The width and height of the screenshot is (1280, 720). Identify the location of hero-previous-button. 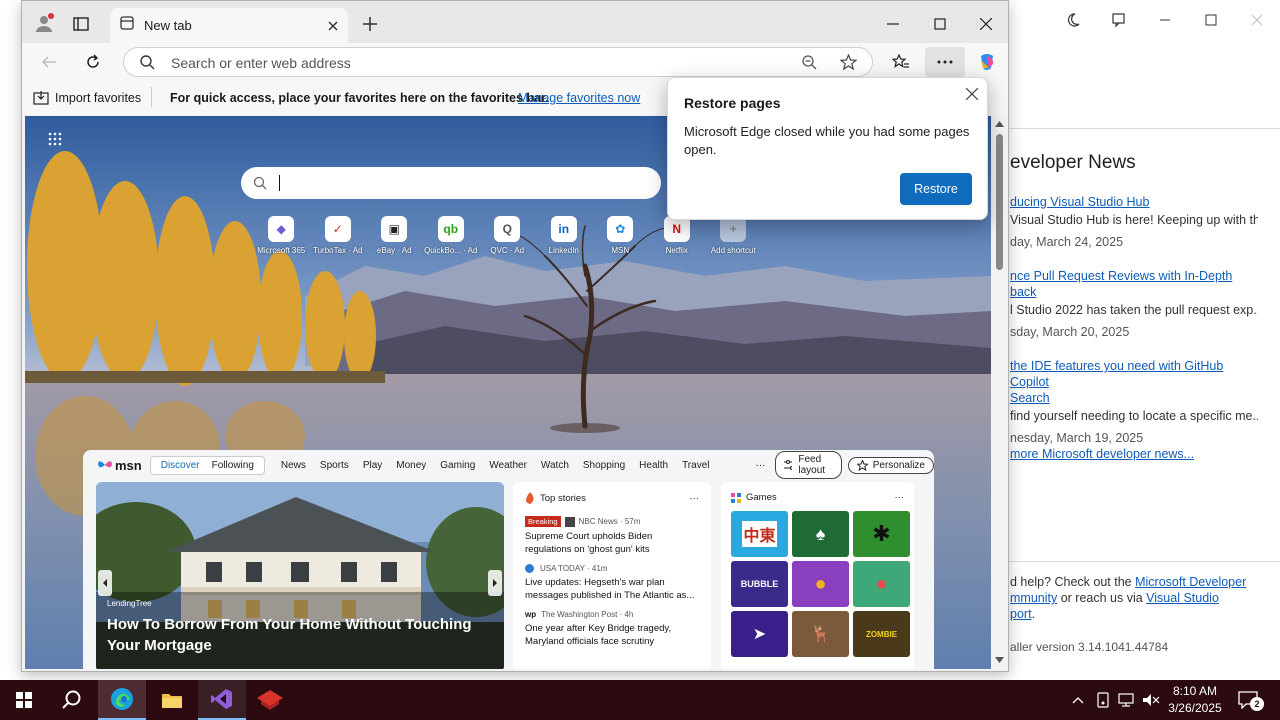
(105, 583).